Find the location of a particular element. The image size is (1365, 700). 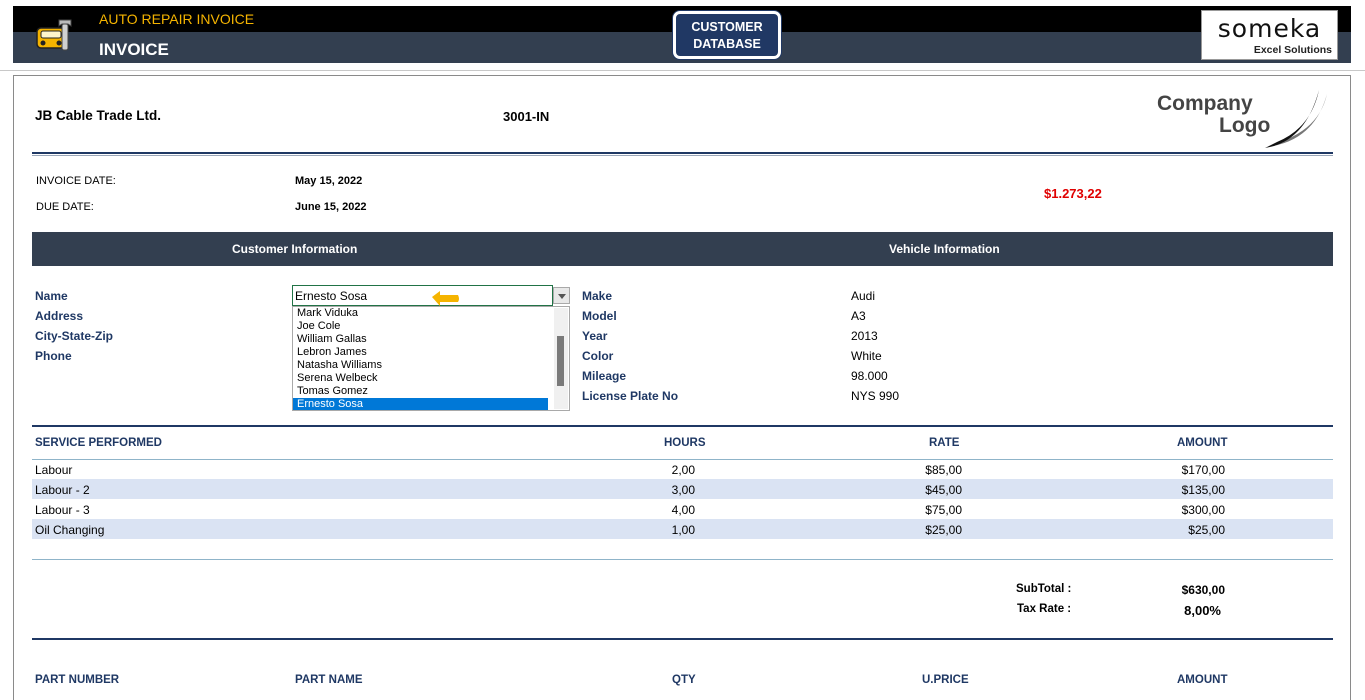

customer-name-label: Name is located at coordinates (51, 296).